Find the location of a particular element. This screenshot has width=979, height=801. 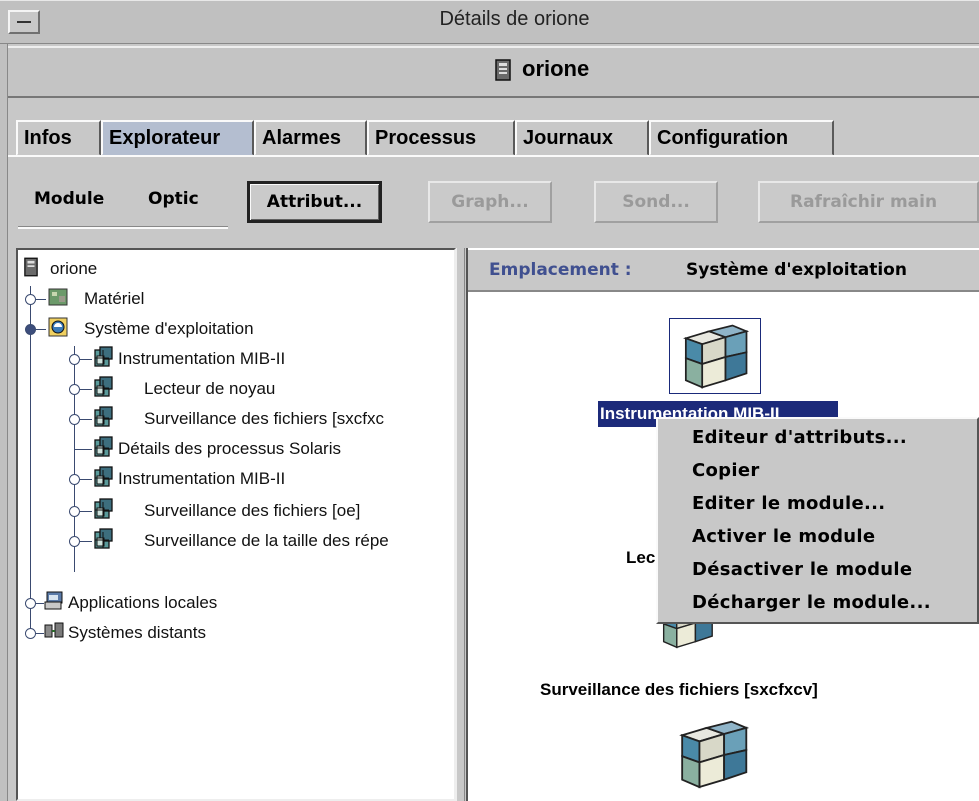

tree-item-label: Surveillance des fichiers [sxcfxc is located at coordinates (264, 418).